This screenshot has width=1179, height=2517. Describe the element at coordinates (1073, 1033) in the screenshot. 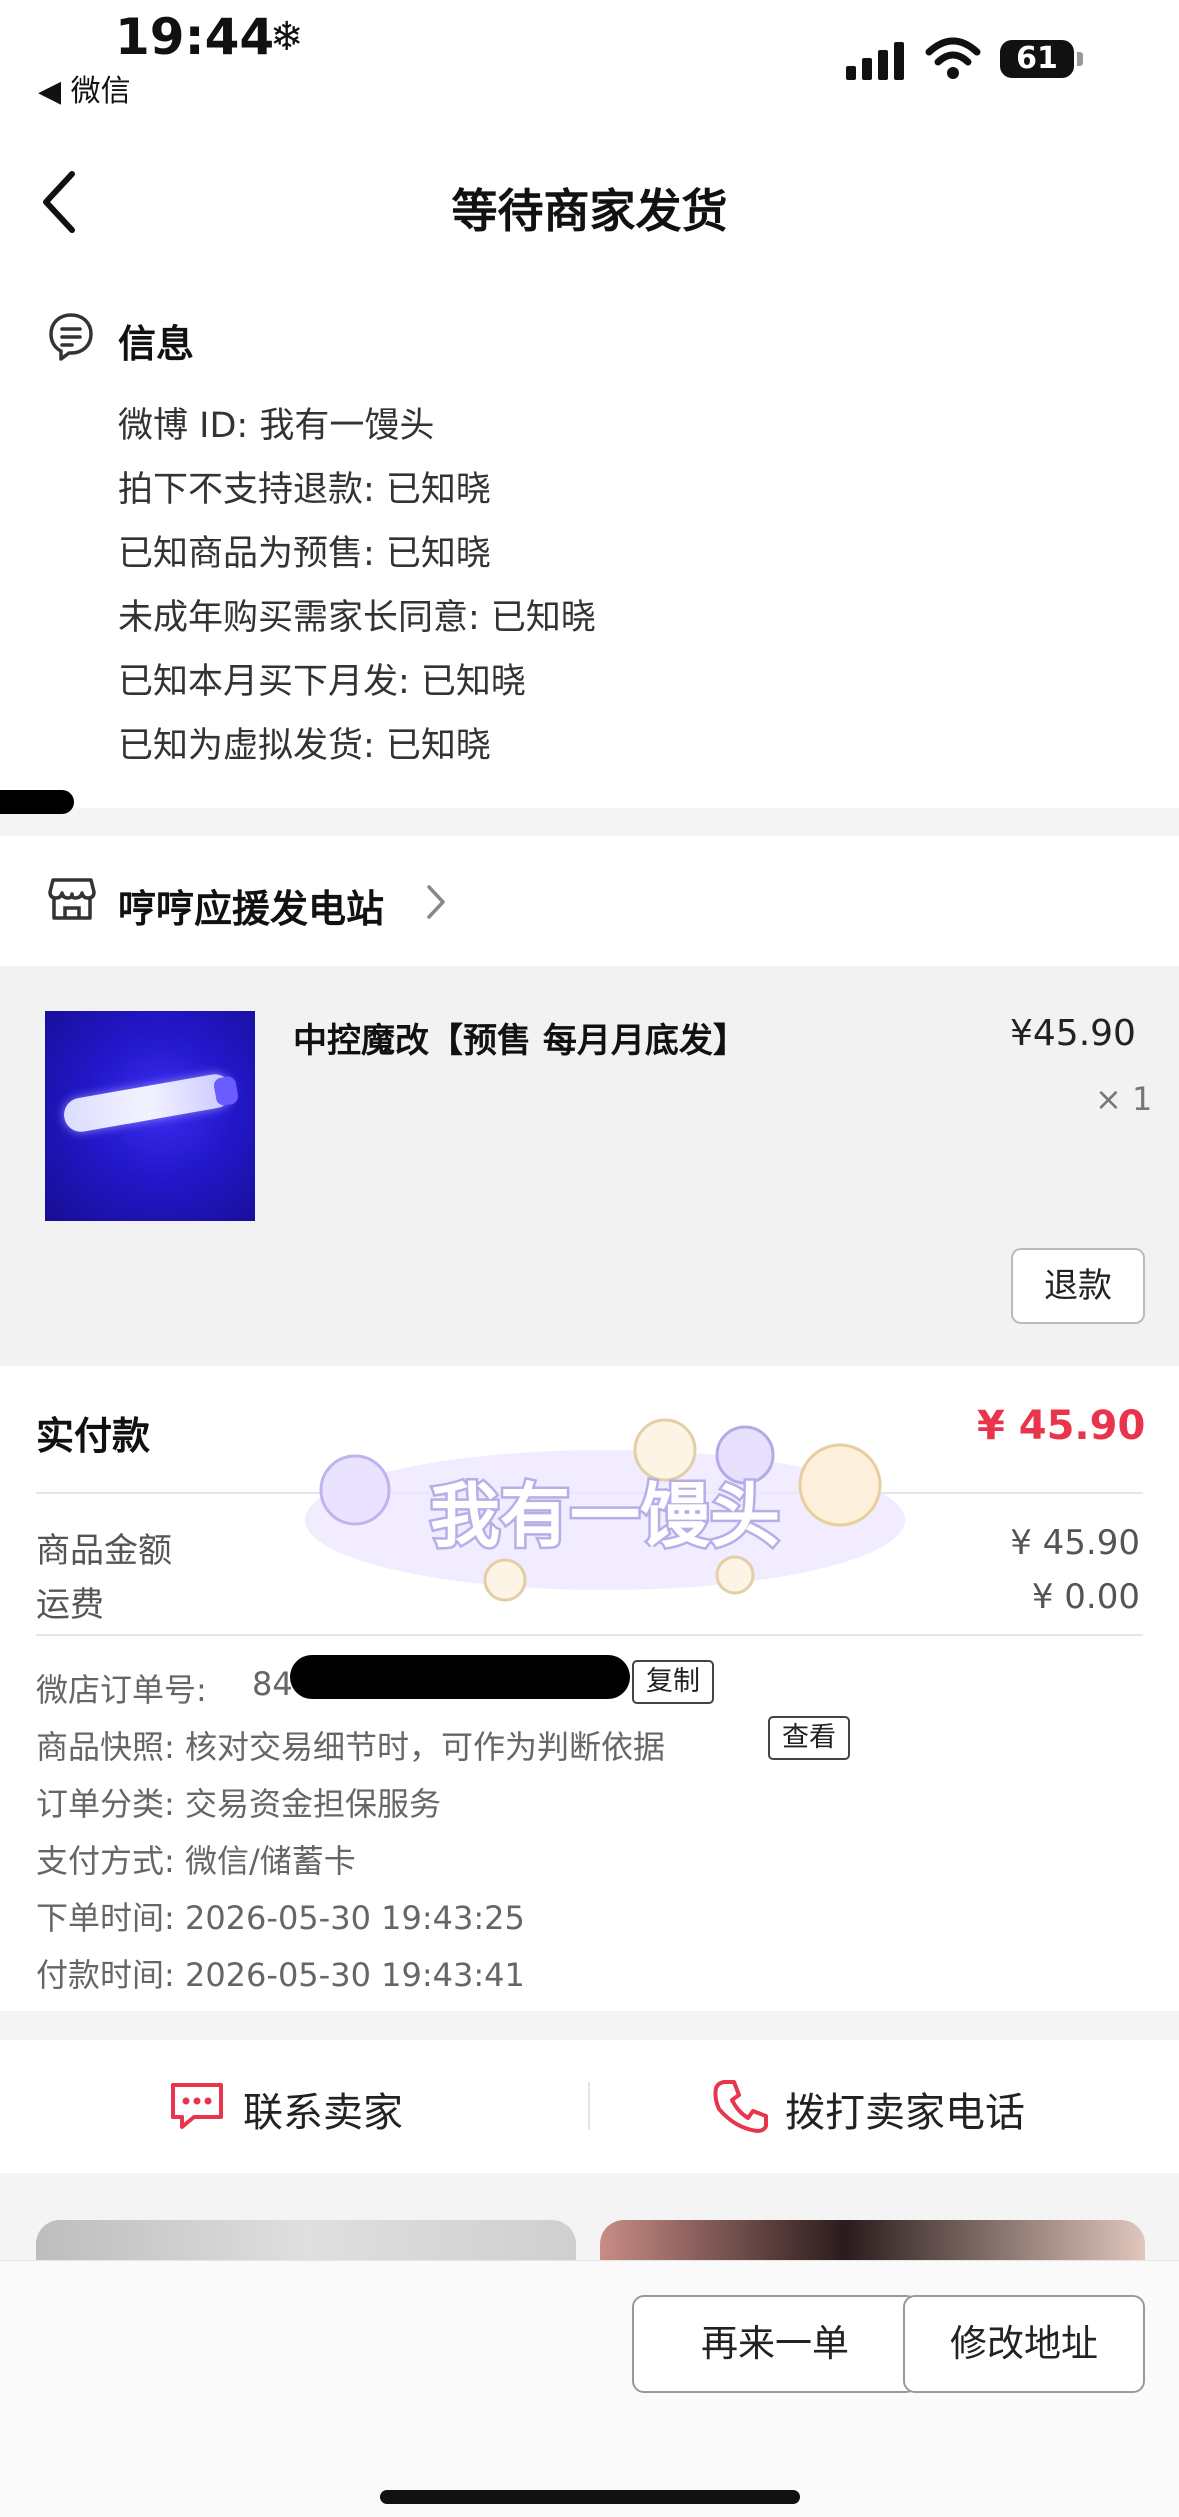

I see `product-price: ¥45.90` at that location.